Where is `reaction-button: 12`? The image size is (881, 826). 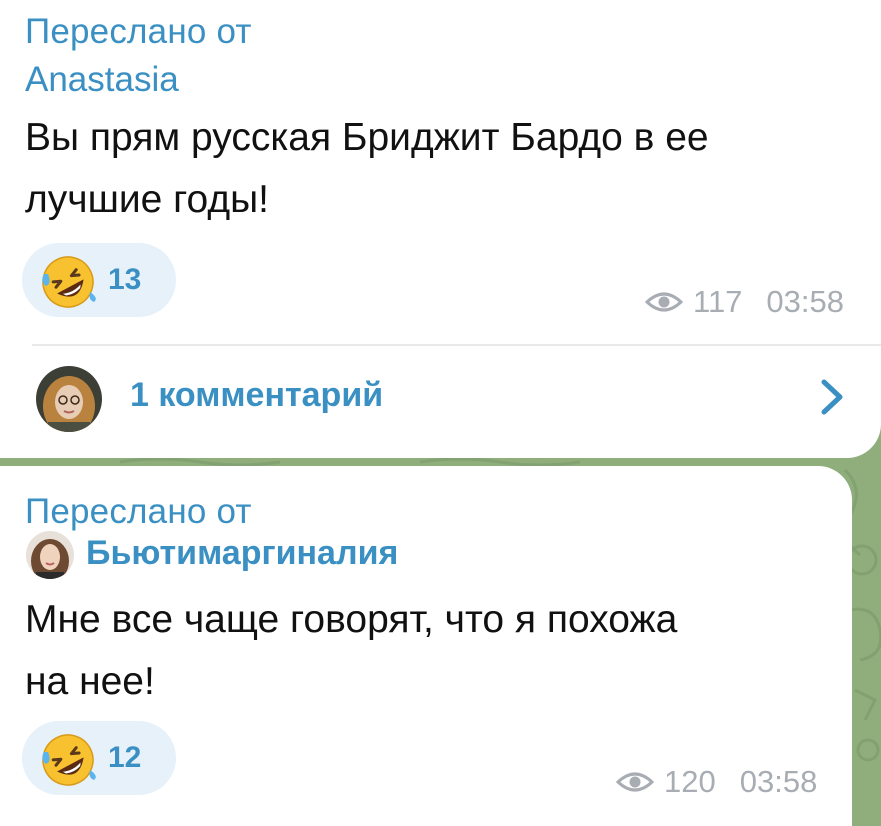 reaction-button: 12 is located at coordinates (99, 758).